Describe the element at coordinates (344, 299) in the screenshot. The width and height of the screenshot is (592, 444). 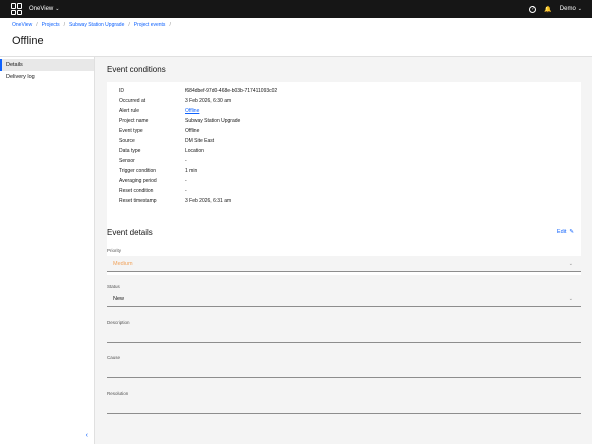
I see `status-select: New ⌄` at that location.